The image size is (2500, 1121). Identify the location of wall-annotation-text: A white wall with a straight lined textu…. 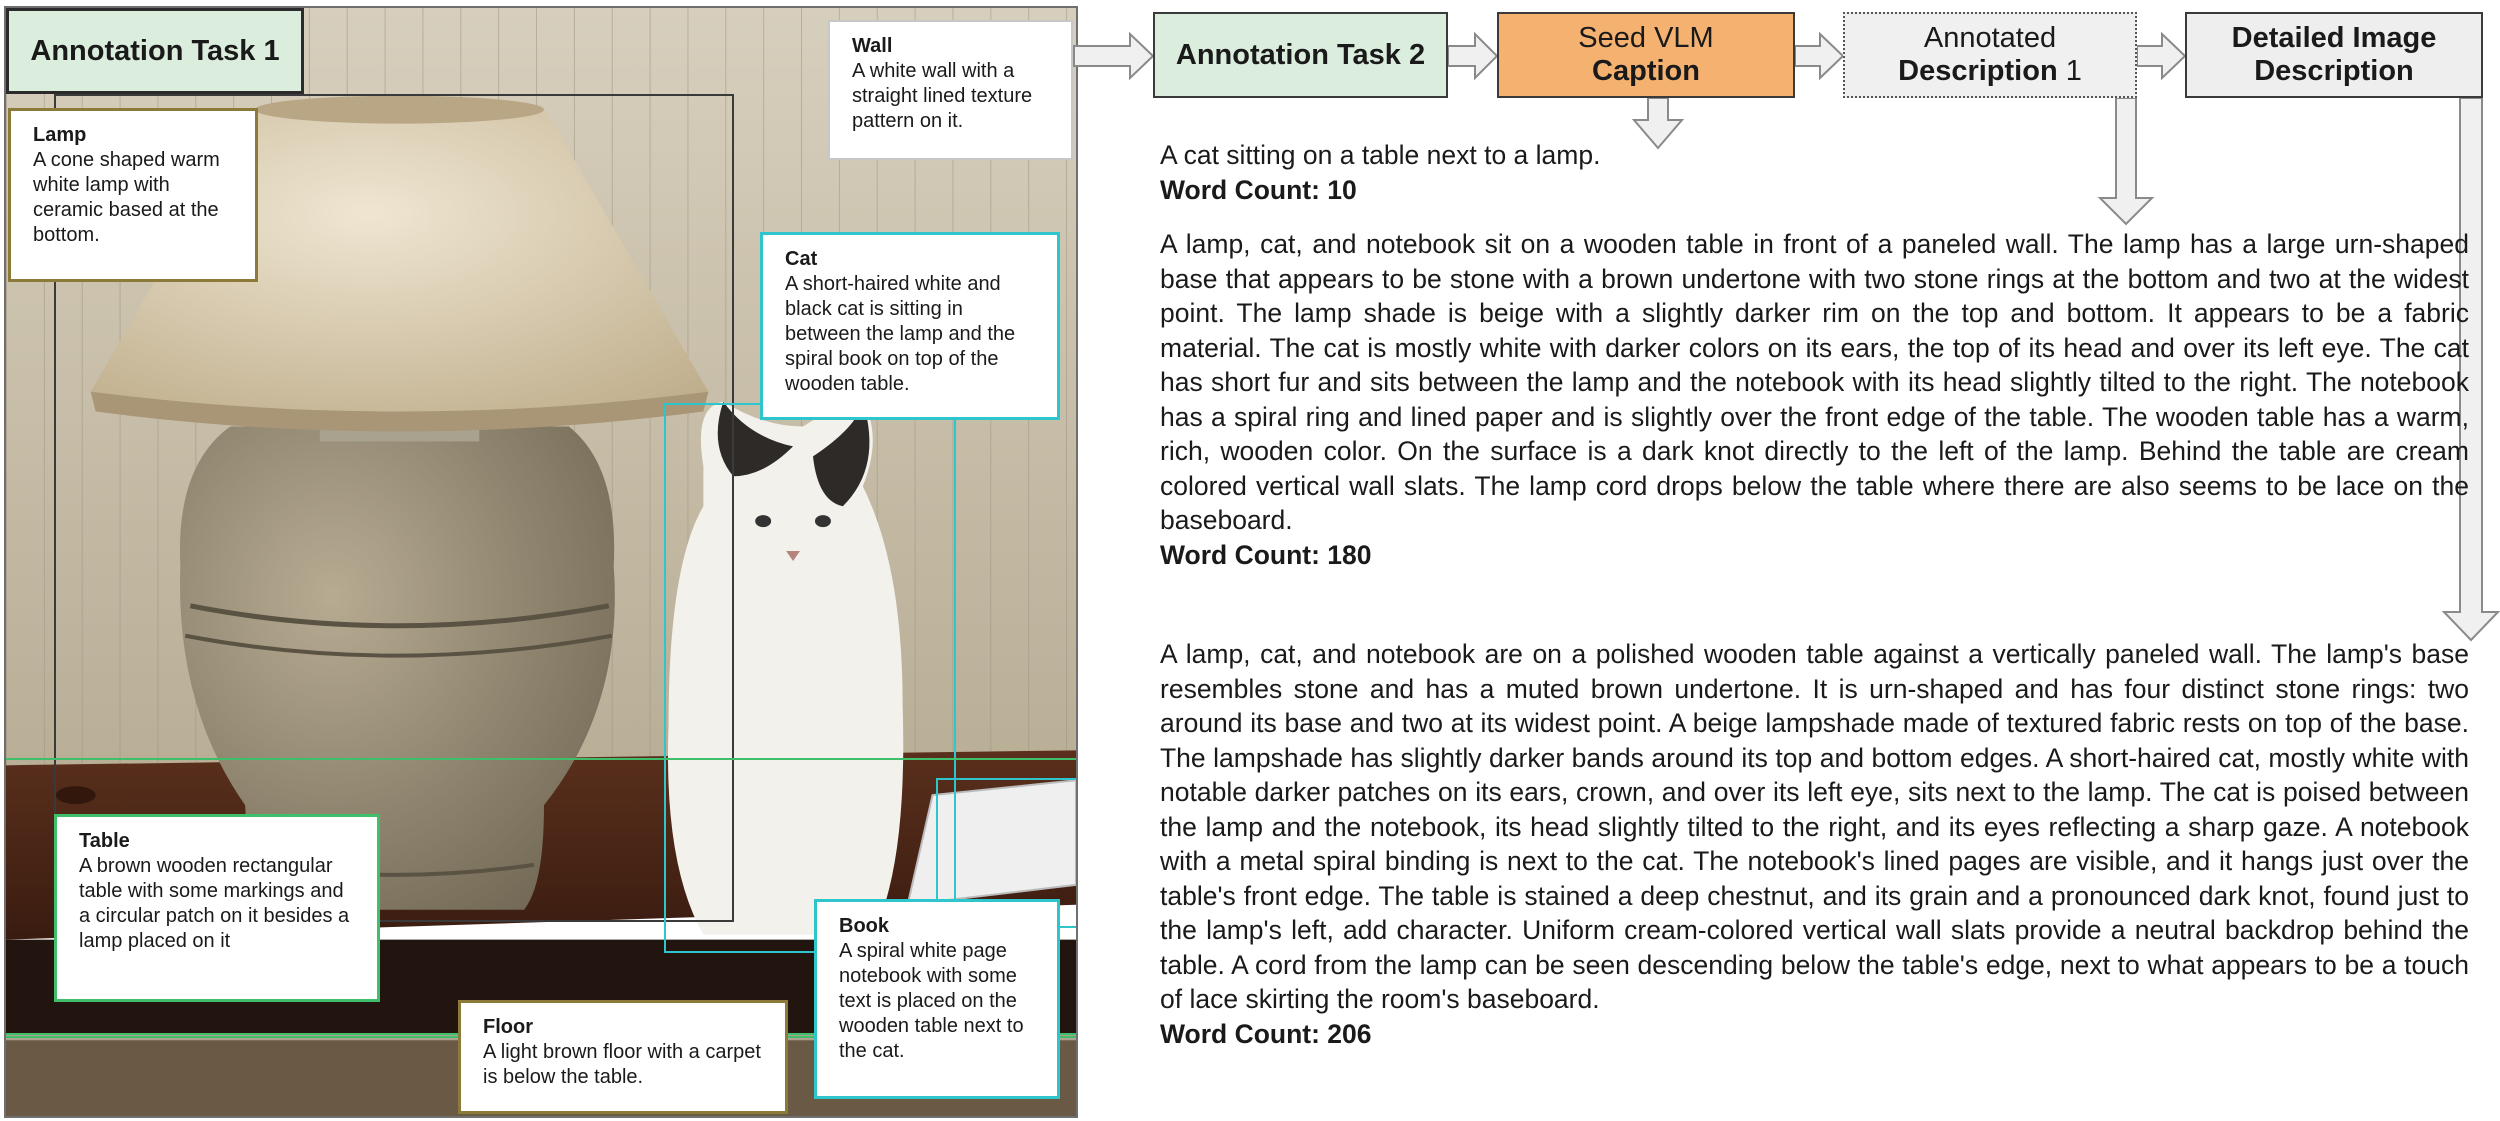
(942, 96).